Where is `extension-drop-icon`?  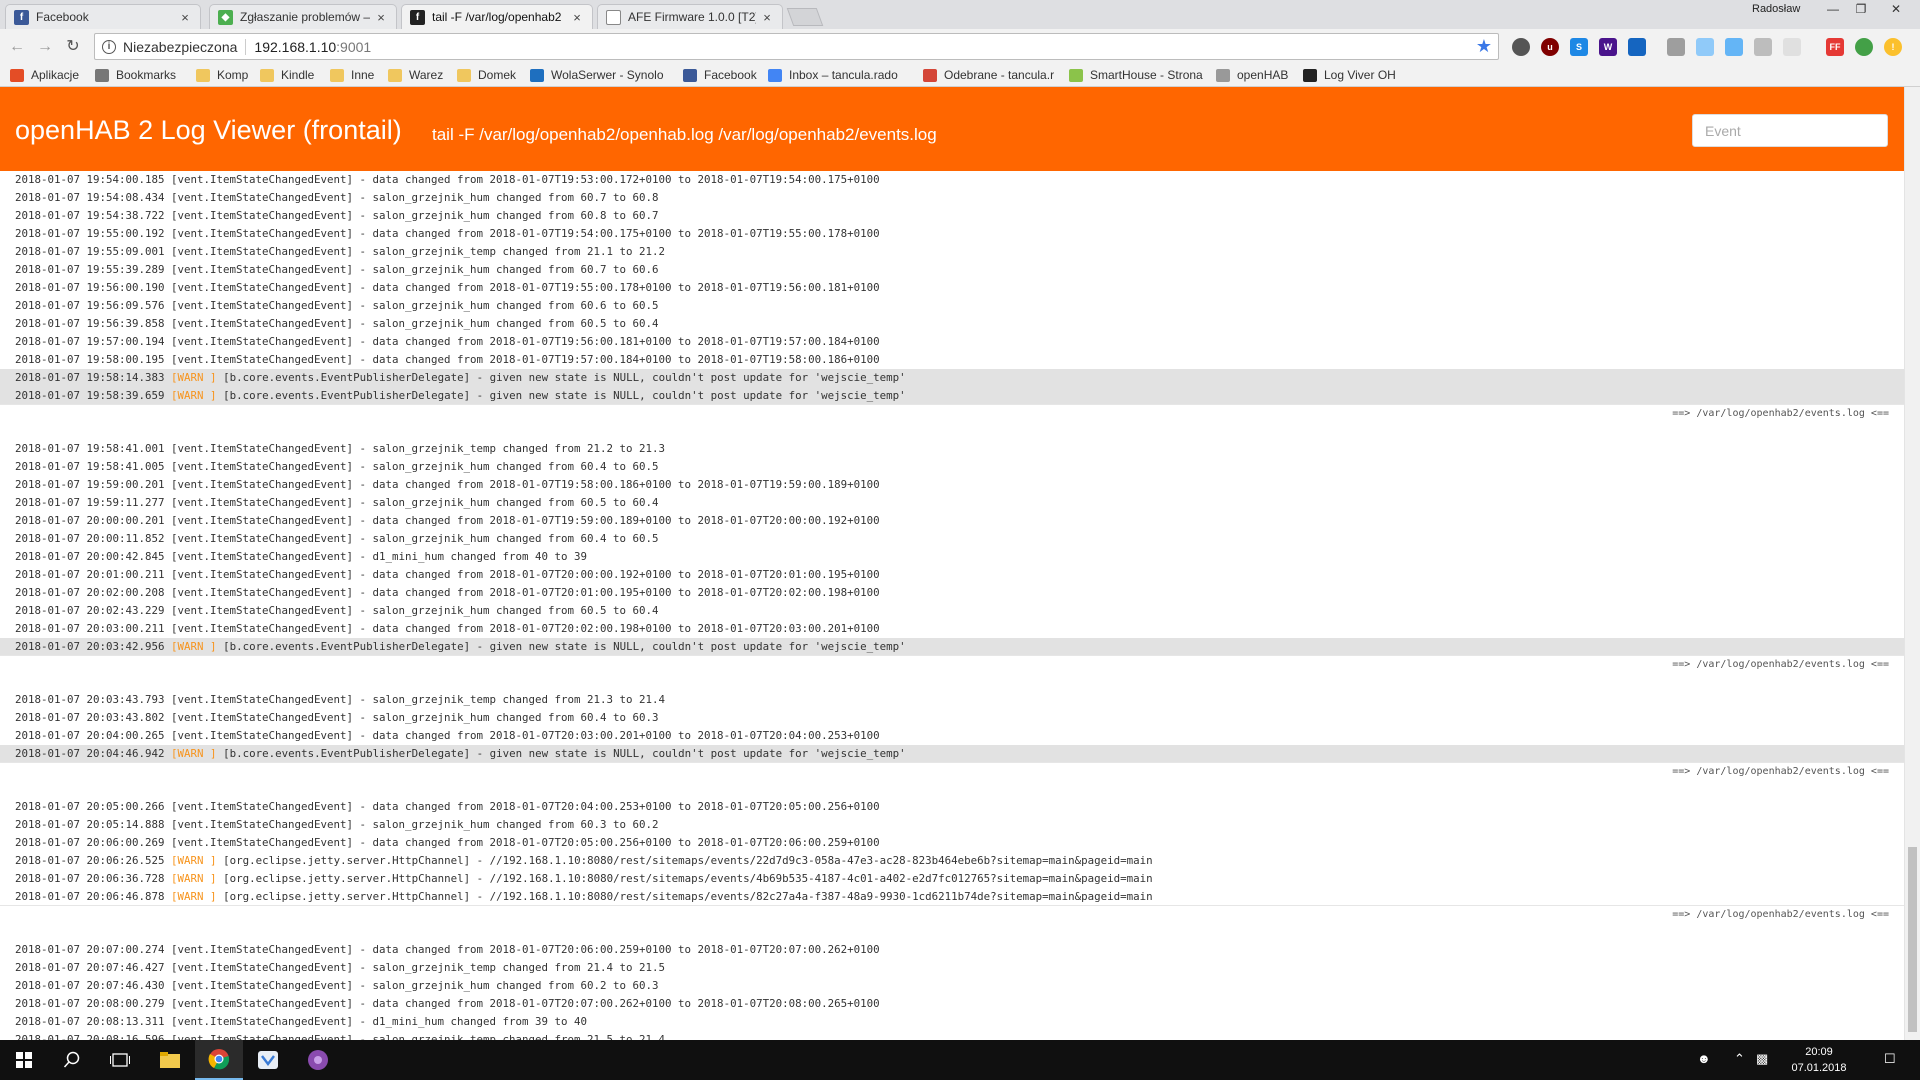
extension-drop-icon is located at coordinates (1734, 47).